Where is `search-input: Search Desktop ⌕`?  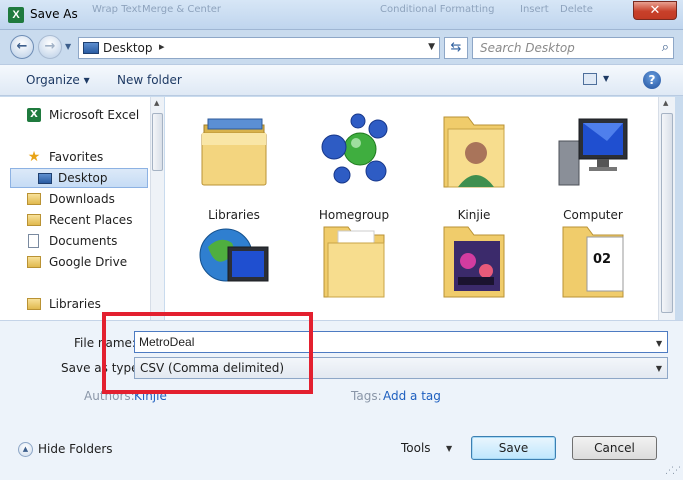 search-input: Search Desktop ⌕ is located at coordinates (573, 48).